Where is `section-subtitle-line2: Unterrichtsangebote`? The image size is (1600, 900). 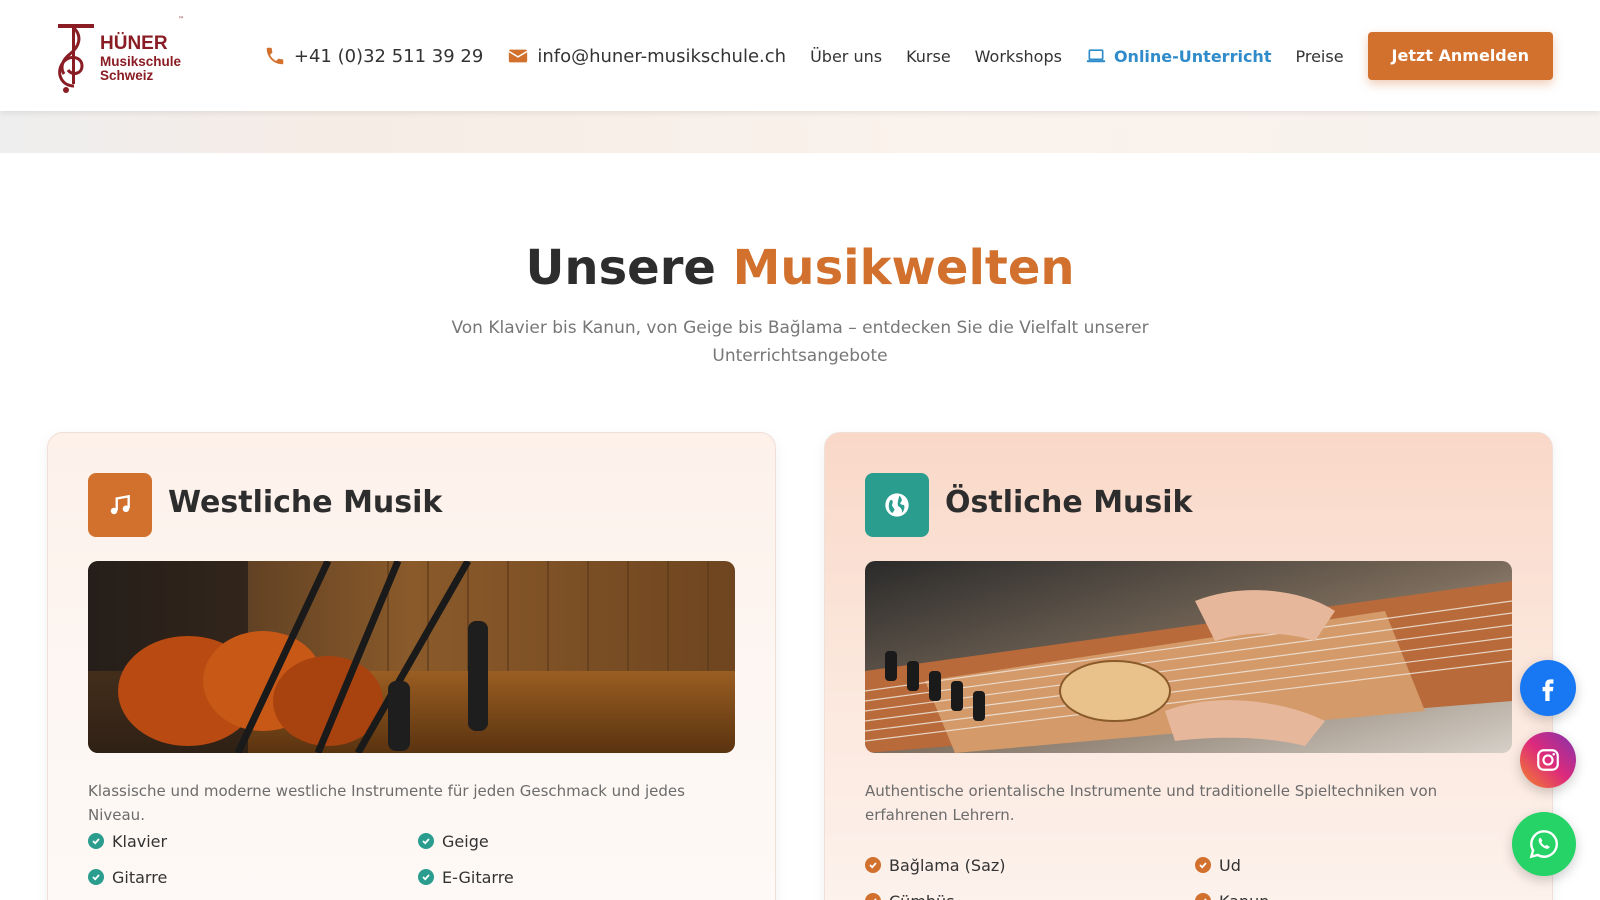
section-subtitle-line2: Unterrichtsangebote is located at coordinates (800, 356).